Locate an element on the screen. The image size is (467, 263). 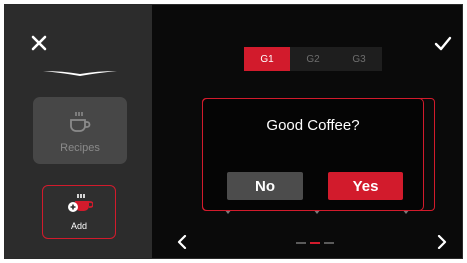
yes-button: Yes is located at coordinates (365, 186).